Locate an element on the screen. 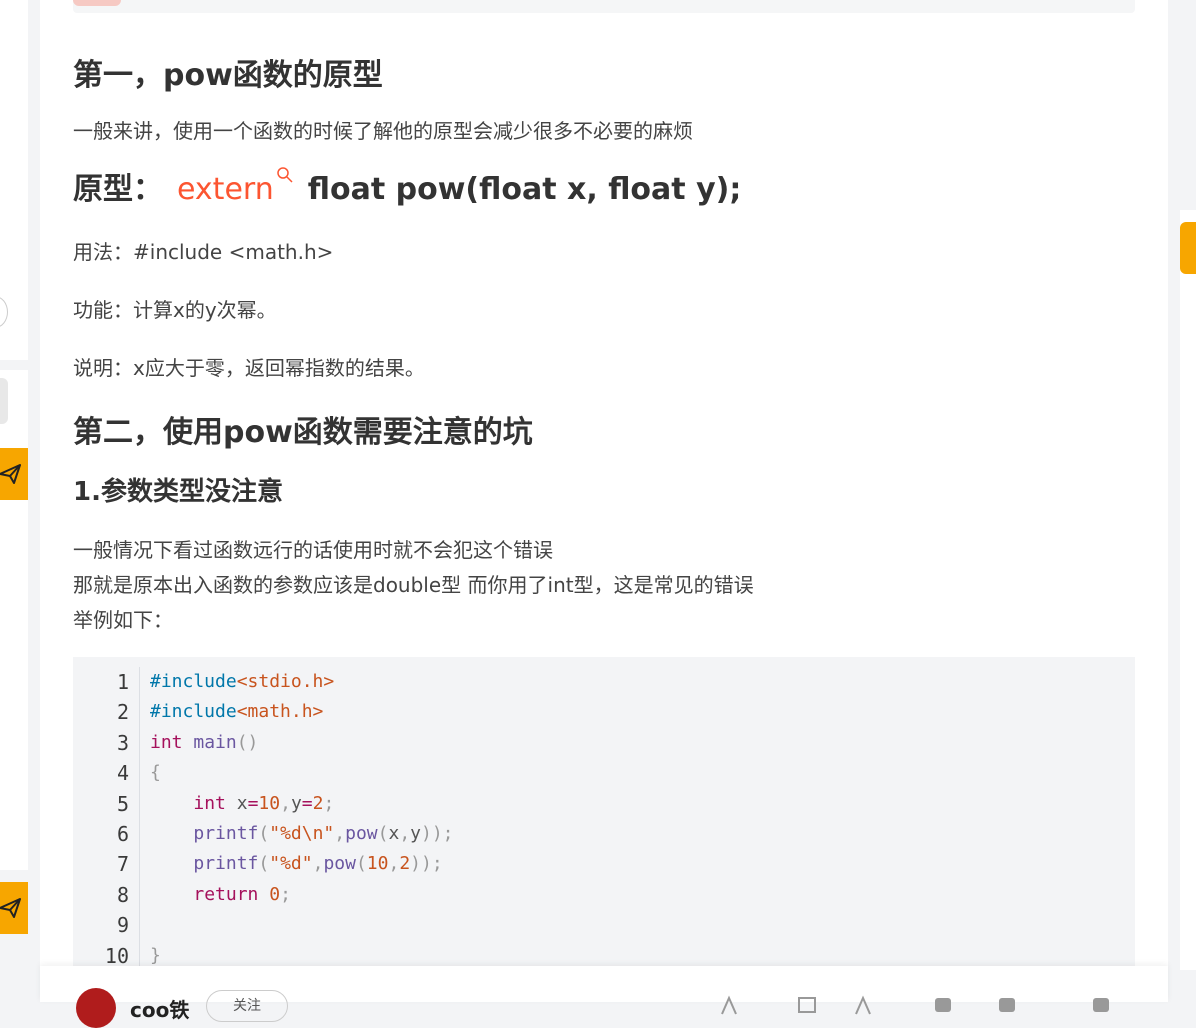 This screenshot has width=1196, height=1028. subheading-param-type: 1.参数类型没注意 is located at coordinates (178, 492).